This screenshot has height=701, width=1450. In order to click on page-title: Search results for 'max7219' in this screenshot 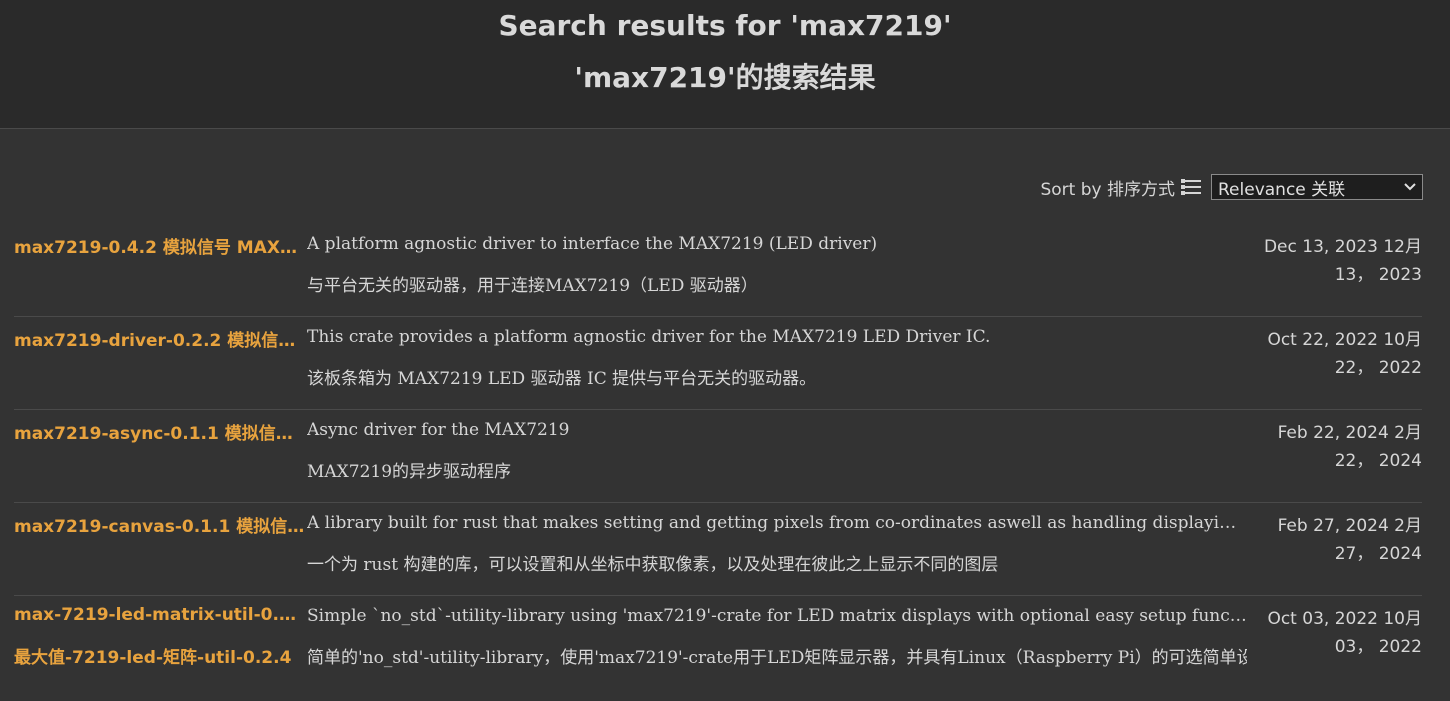, I will do `click(725, 25)`.